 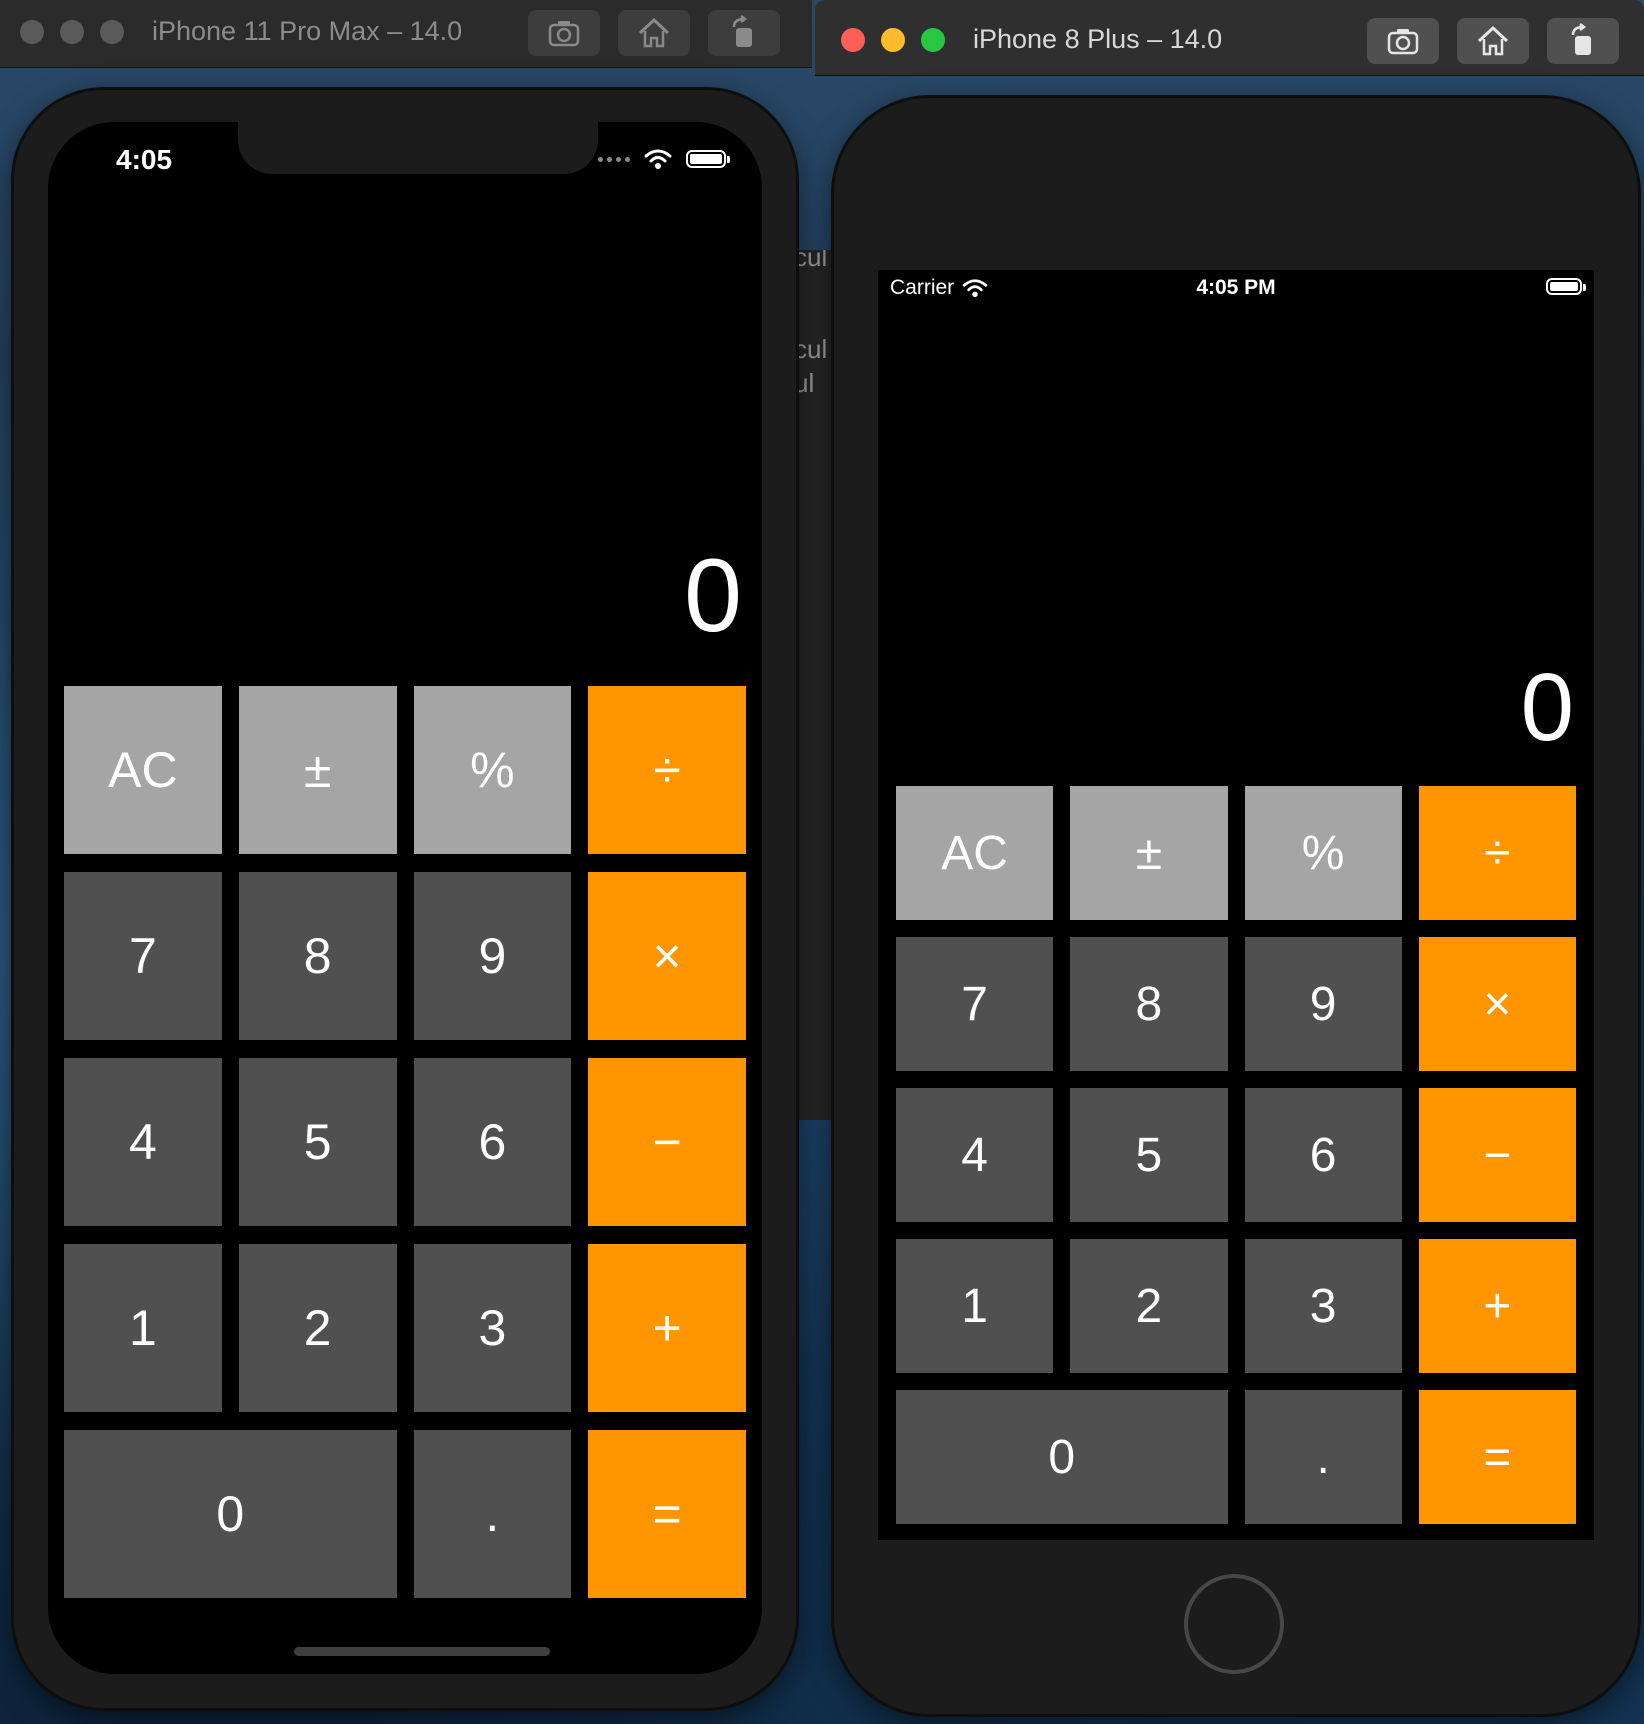 I want to click on simulator-titlebar-iphone-8-plus: iPhone 8 Plus – 14.0, so click(x=1229, y=38).